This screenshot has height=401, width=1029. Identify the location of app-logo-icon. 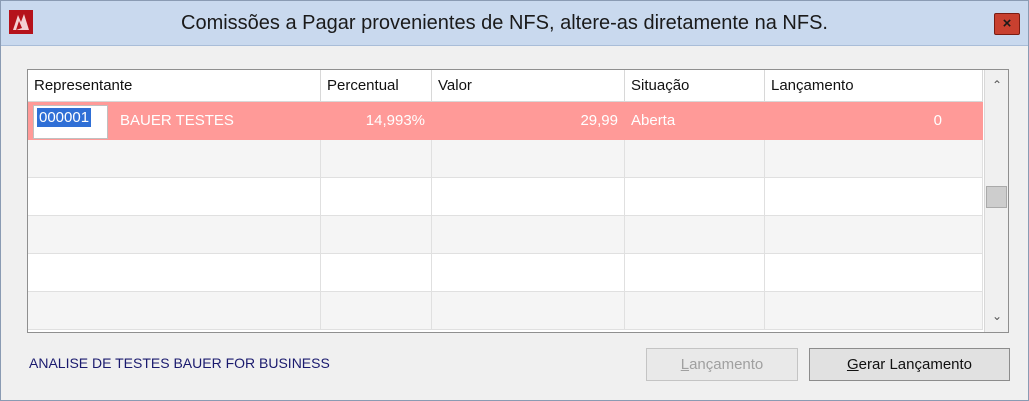
(21, 22).